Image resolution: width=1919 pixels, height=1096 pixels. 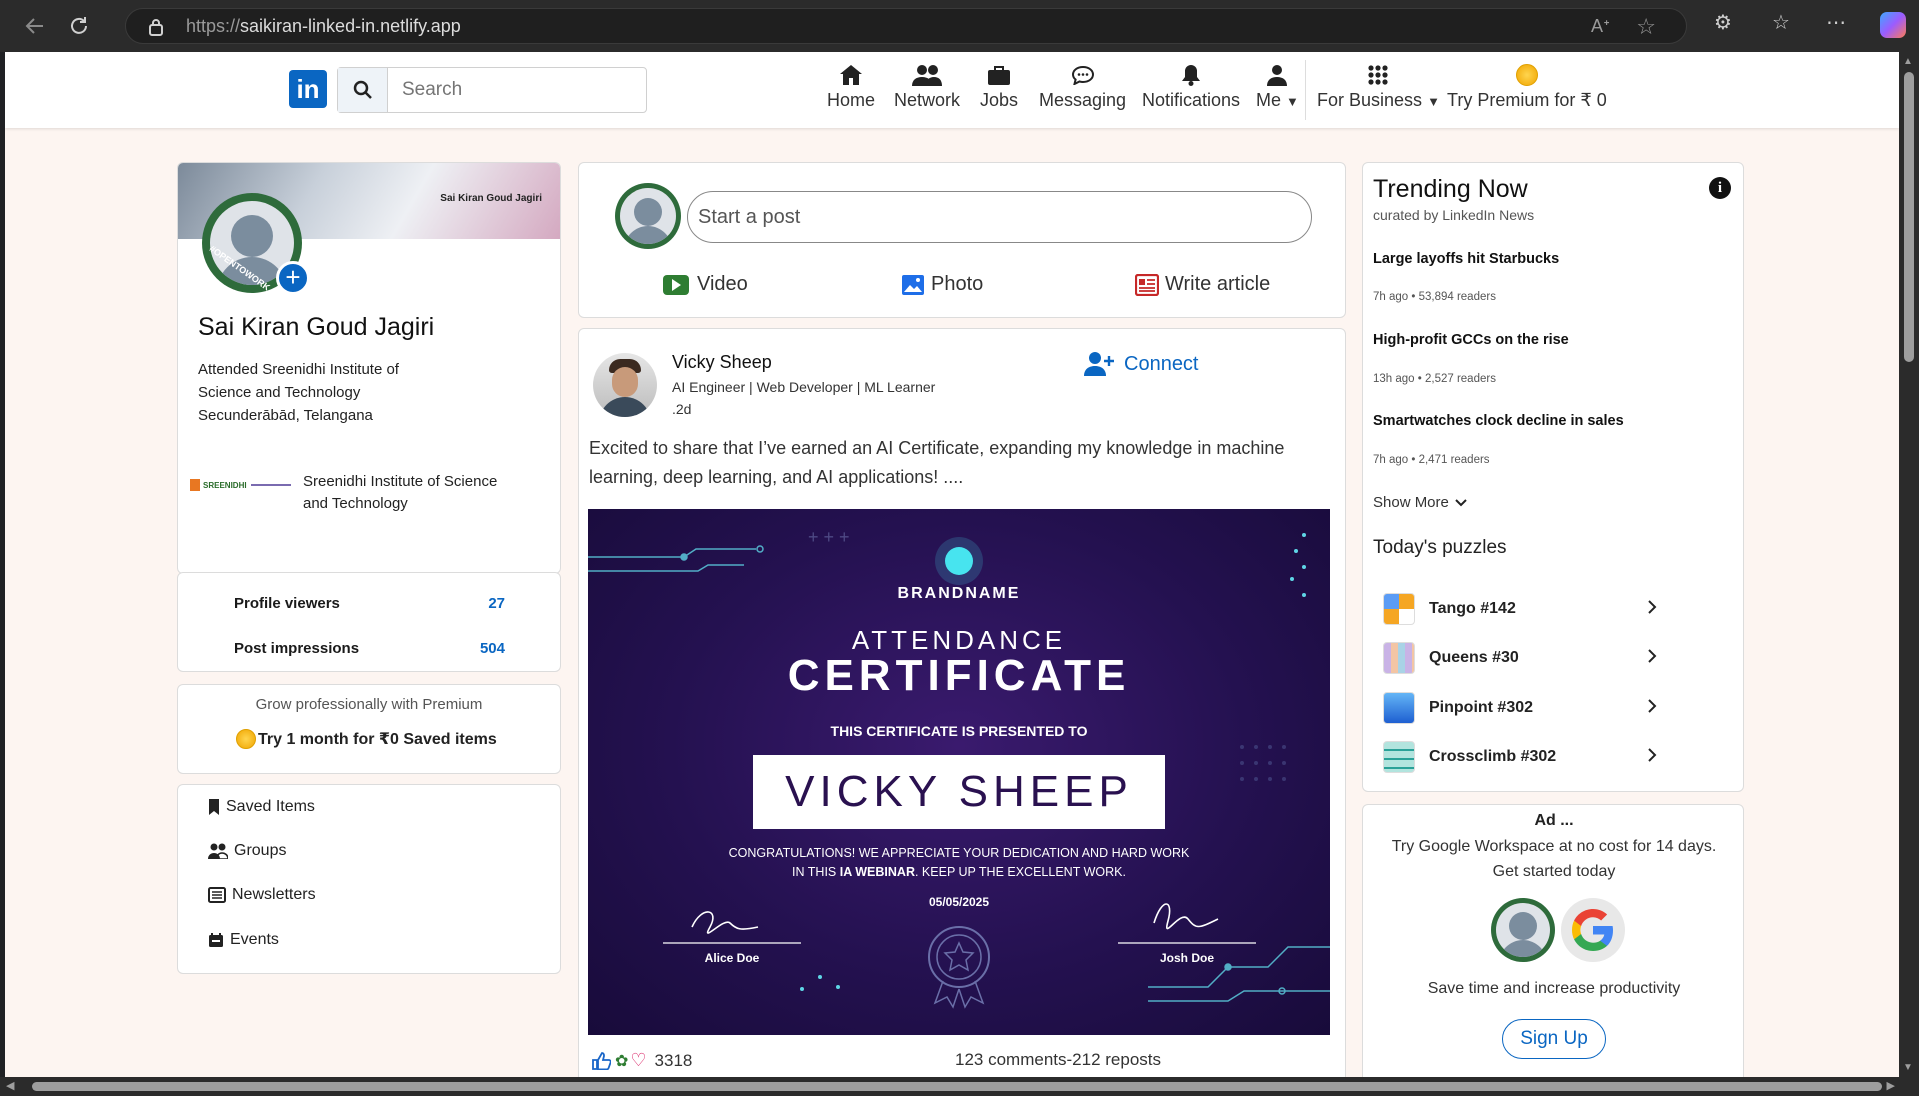 I want to click on vertical-scrollbar: ▲ ▼, so click(x=1909, y=564).